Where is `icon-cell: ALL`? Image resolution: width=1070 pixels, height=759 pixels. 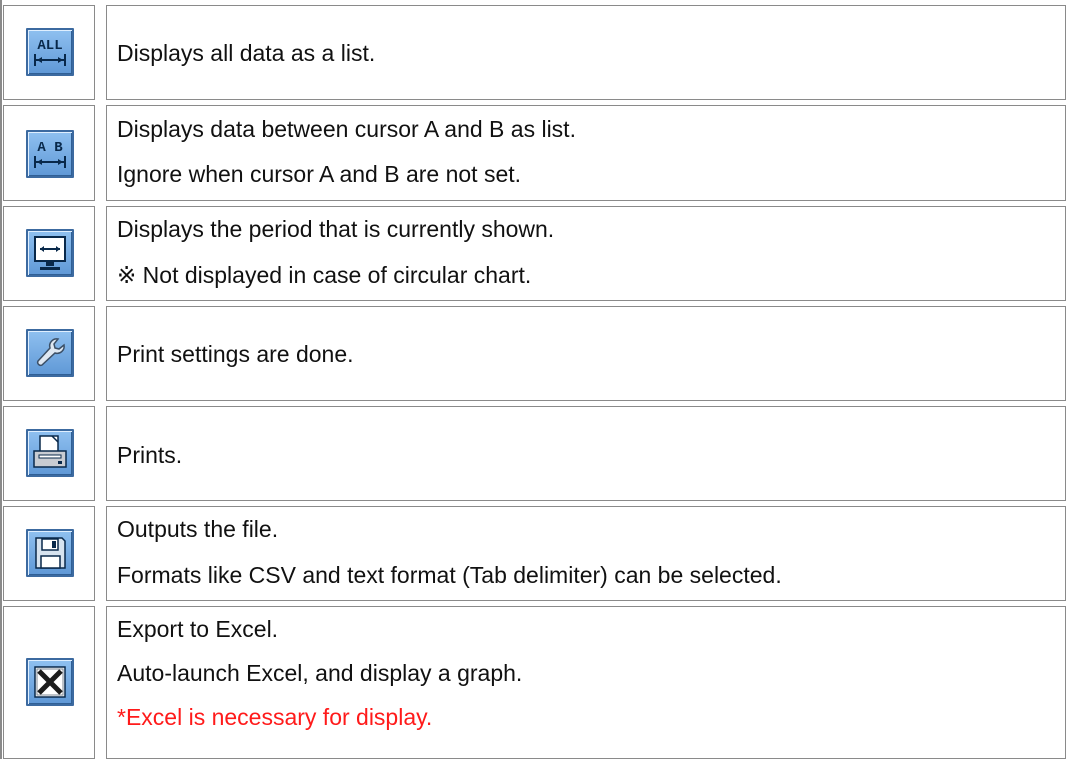 icon-cell: ALL is located at coordinates (49, 52).